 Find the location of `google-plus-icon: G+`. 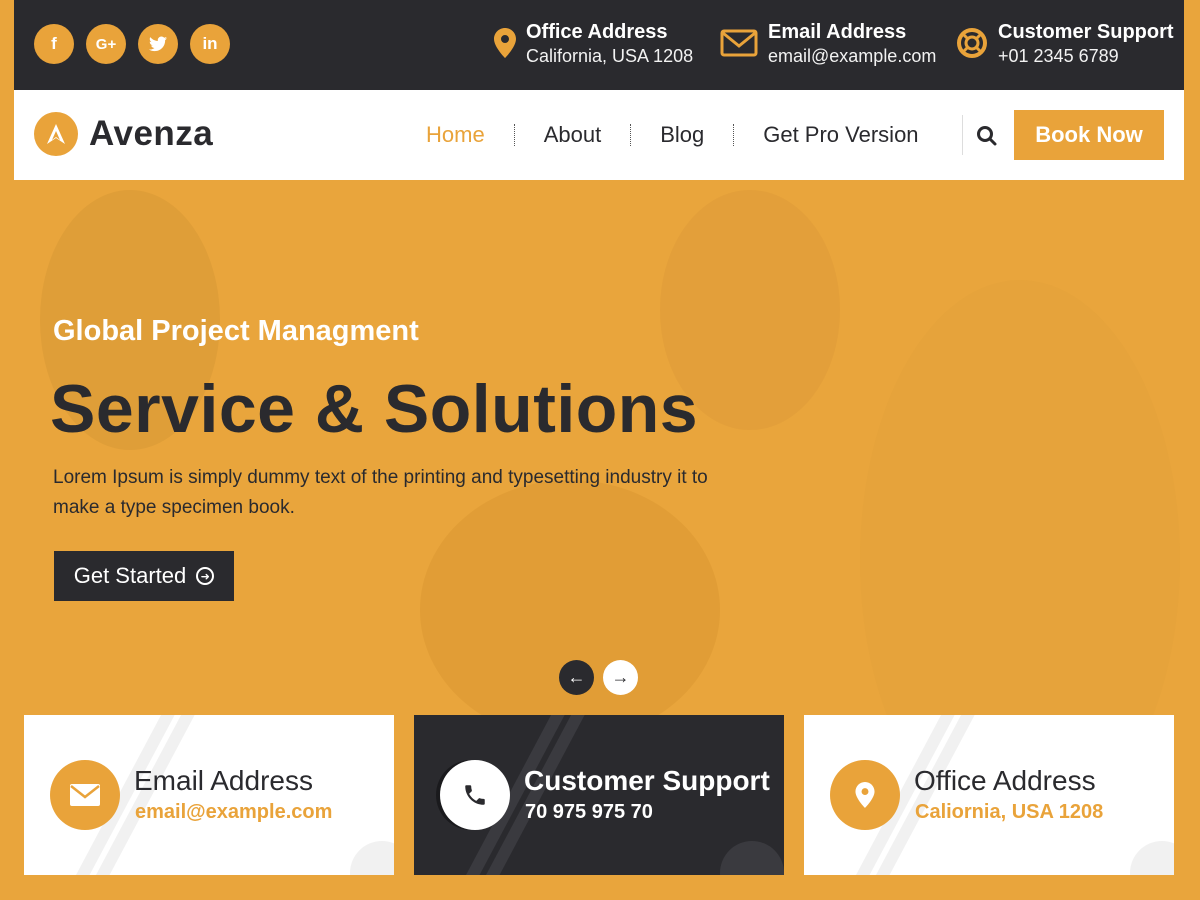

google-plus-icon: G+ is located at coordinates (106, 44).